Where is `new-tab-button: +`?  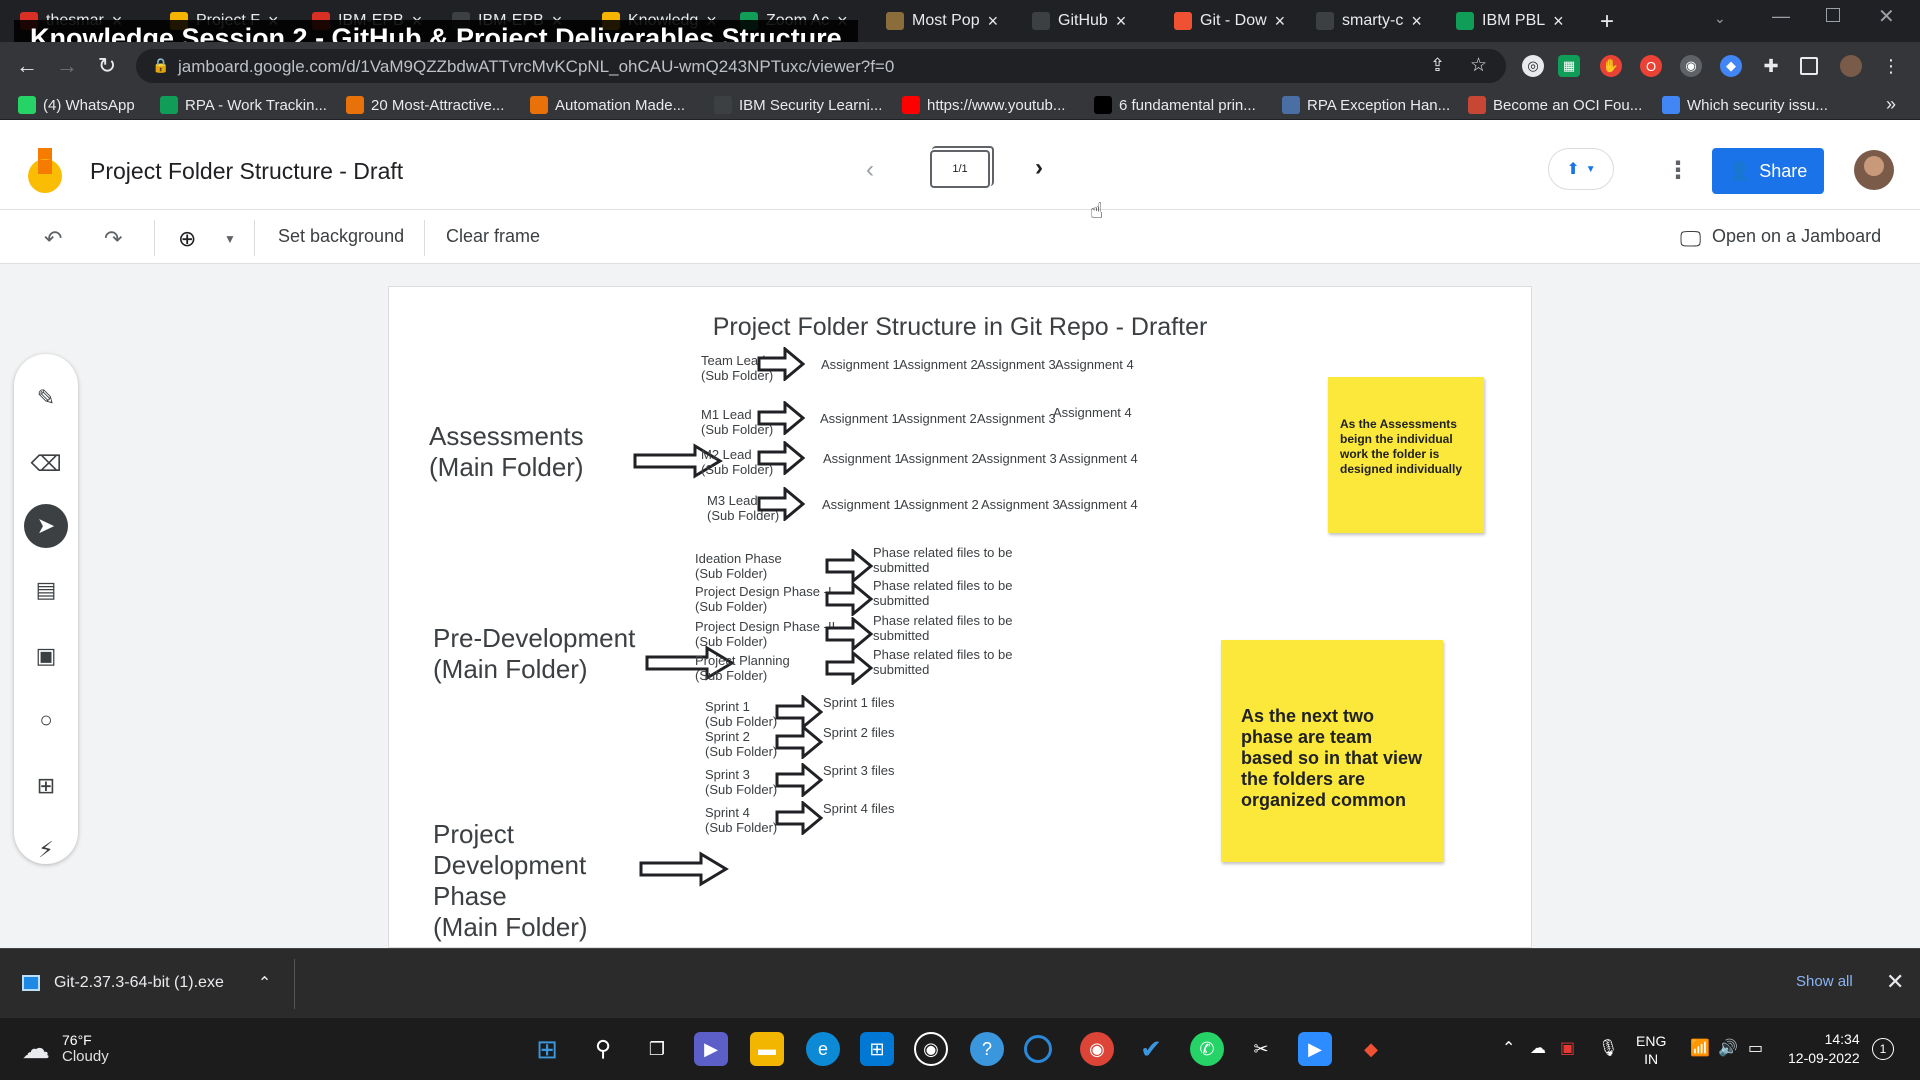
new-tab-button: + is located at coordinates (1607, 22).